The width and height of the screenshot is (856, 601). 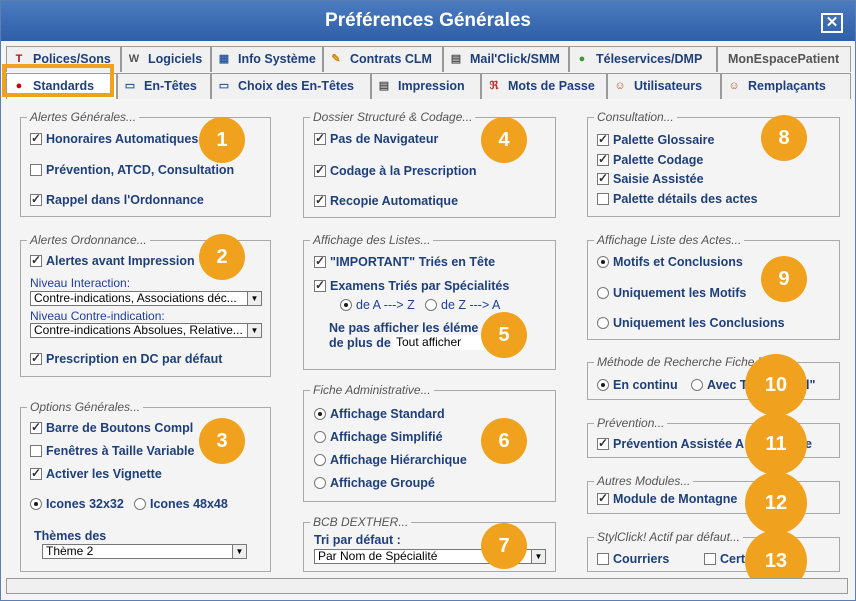 I want to click on niveau-interaction-select: Contre-indications, Associations déc... ▼, so click(x=146, y=298).